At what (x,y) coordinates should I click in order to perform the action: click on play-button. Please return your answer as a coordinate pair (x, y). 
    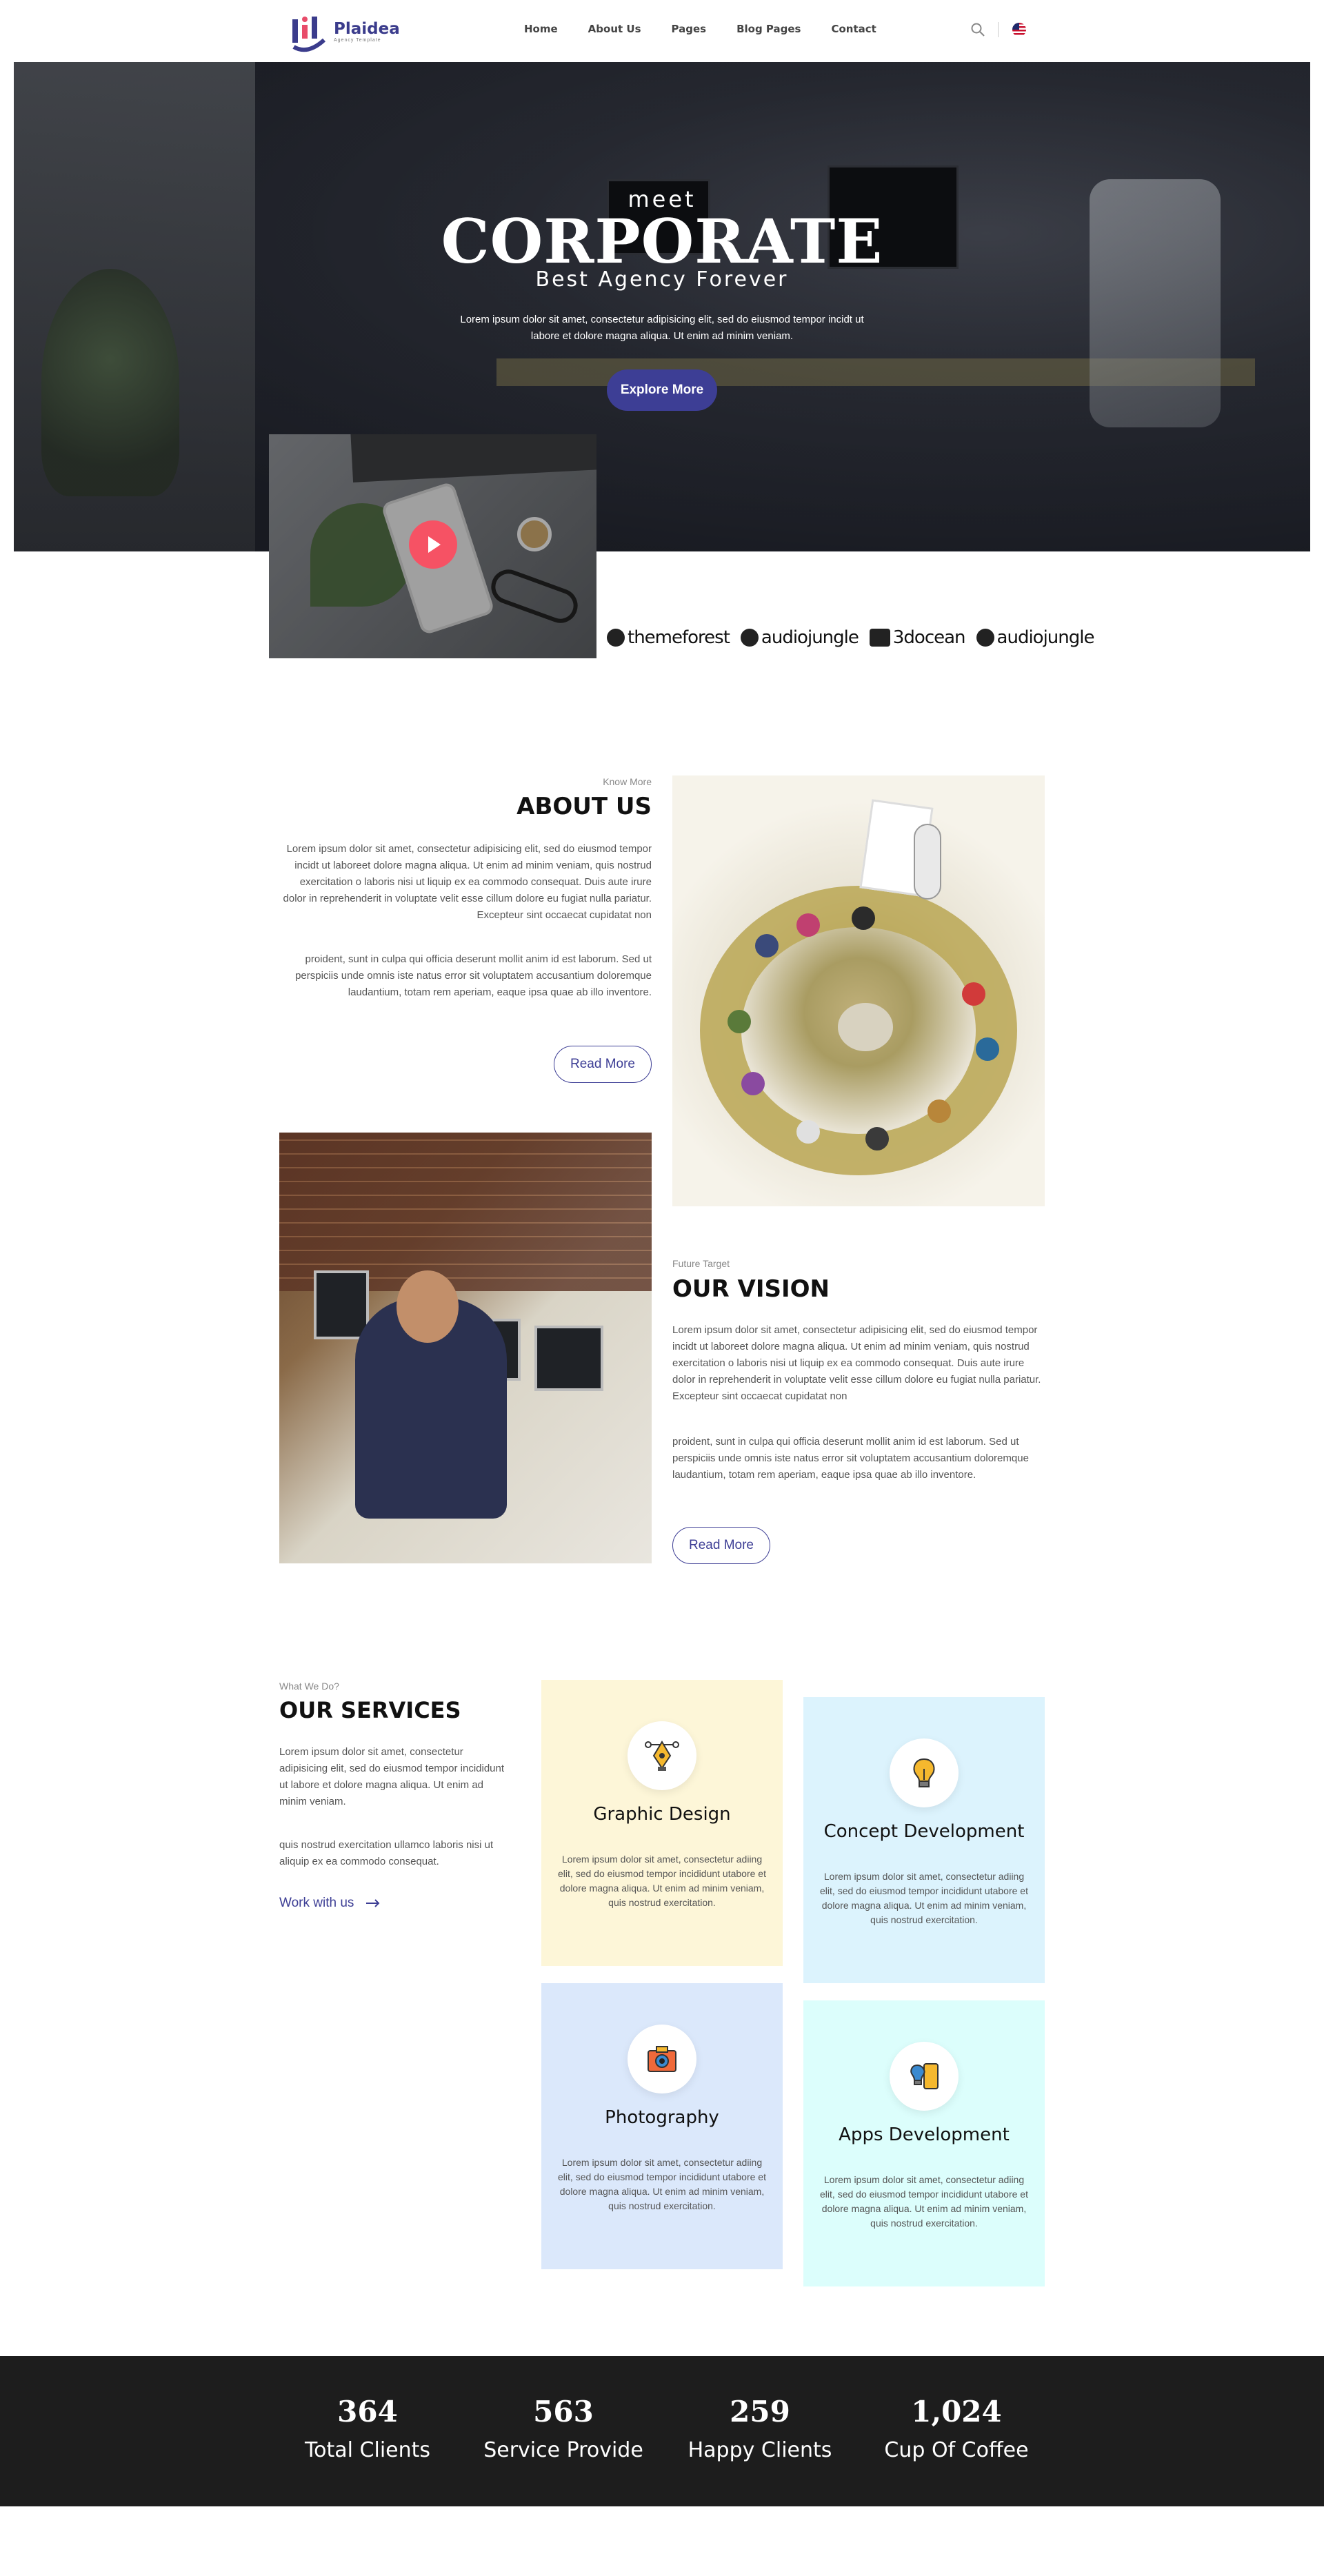
    Looking at the image, I should click on (433, 544).